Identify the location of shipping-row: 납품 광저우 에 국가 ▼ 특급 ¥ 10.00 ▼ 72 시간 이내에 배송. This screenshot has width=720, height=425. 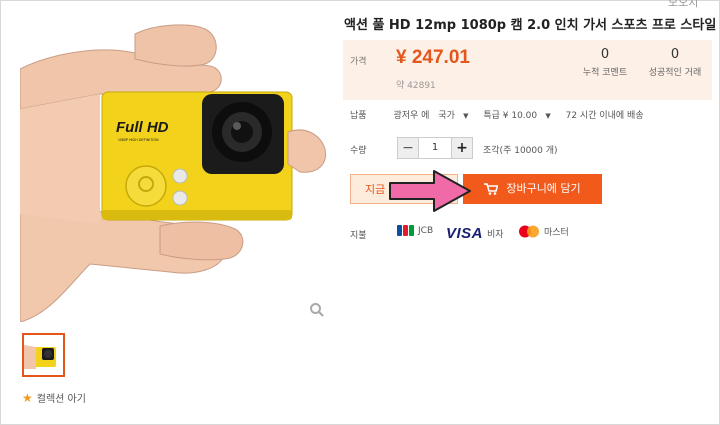
(500, 114).